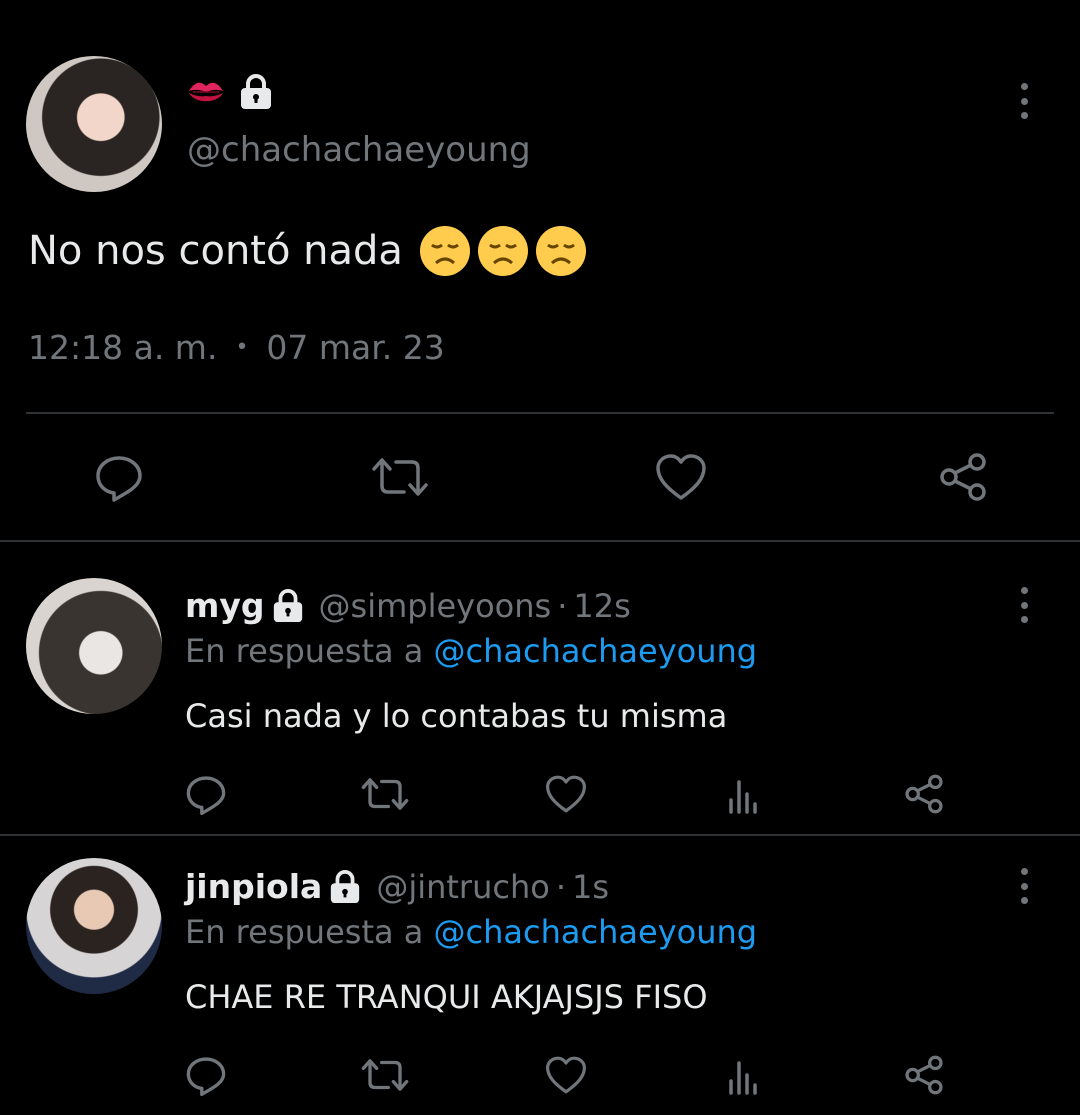  I want to click on tweet-text: No nos contó nada, so click(215, 251).